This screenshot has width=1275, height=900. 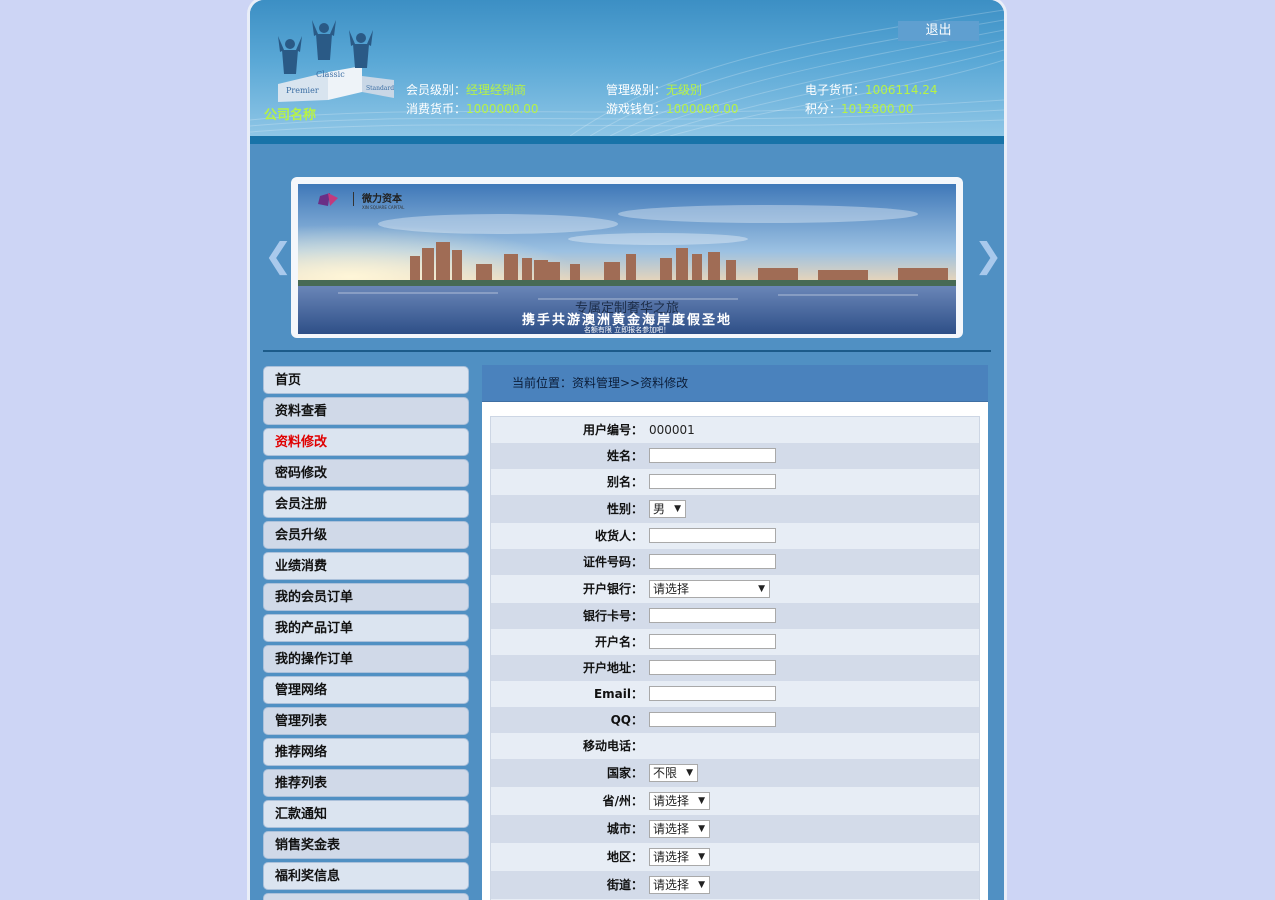 I want to click on form-row-bank: 开户银行： 请选择 ▼, so click(x=735, y=589).